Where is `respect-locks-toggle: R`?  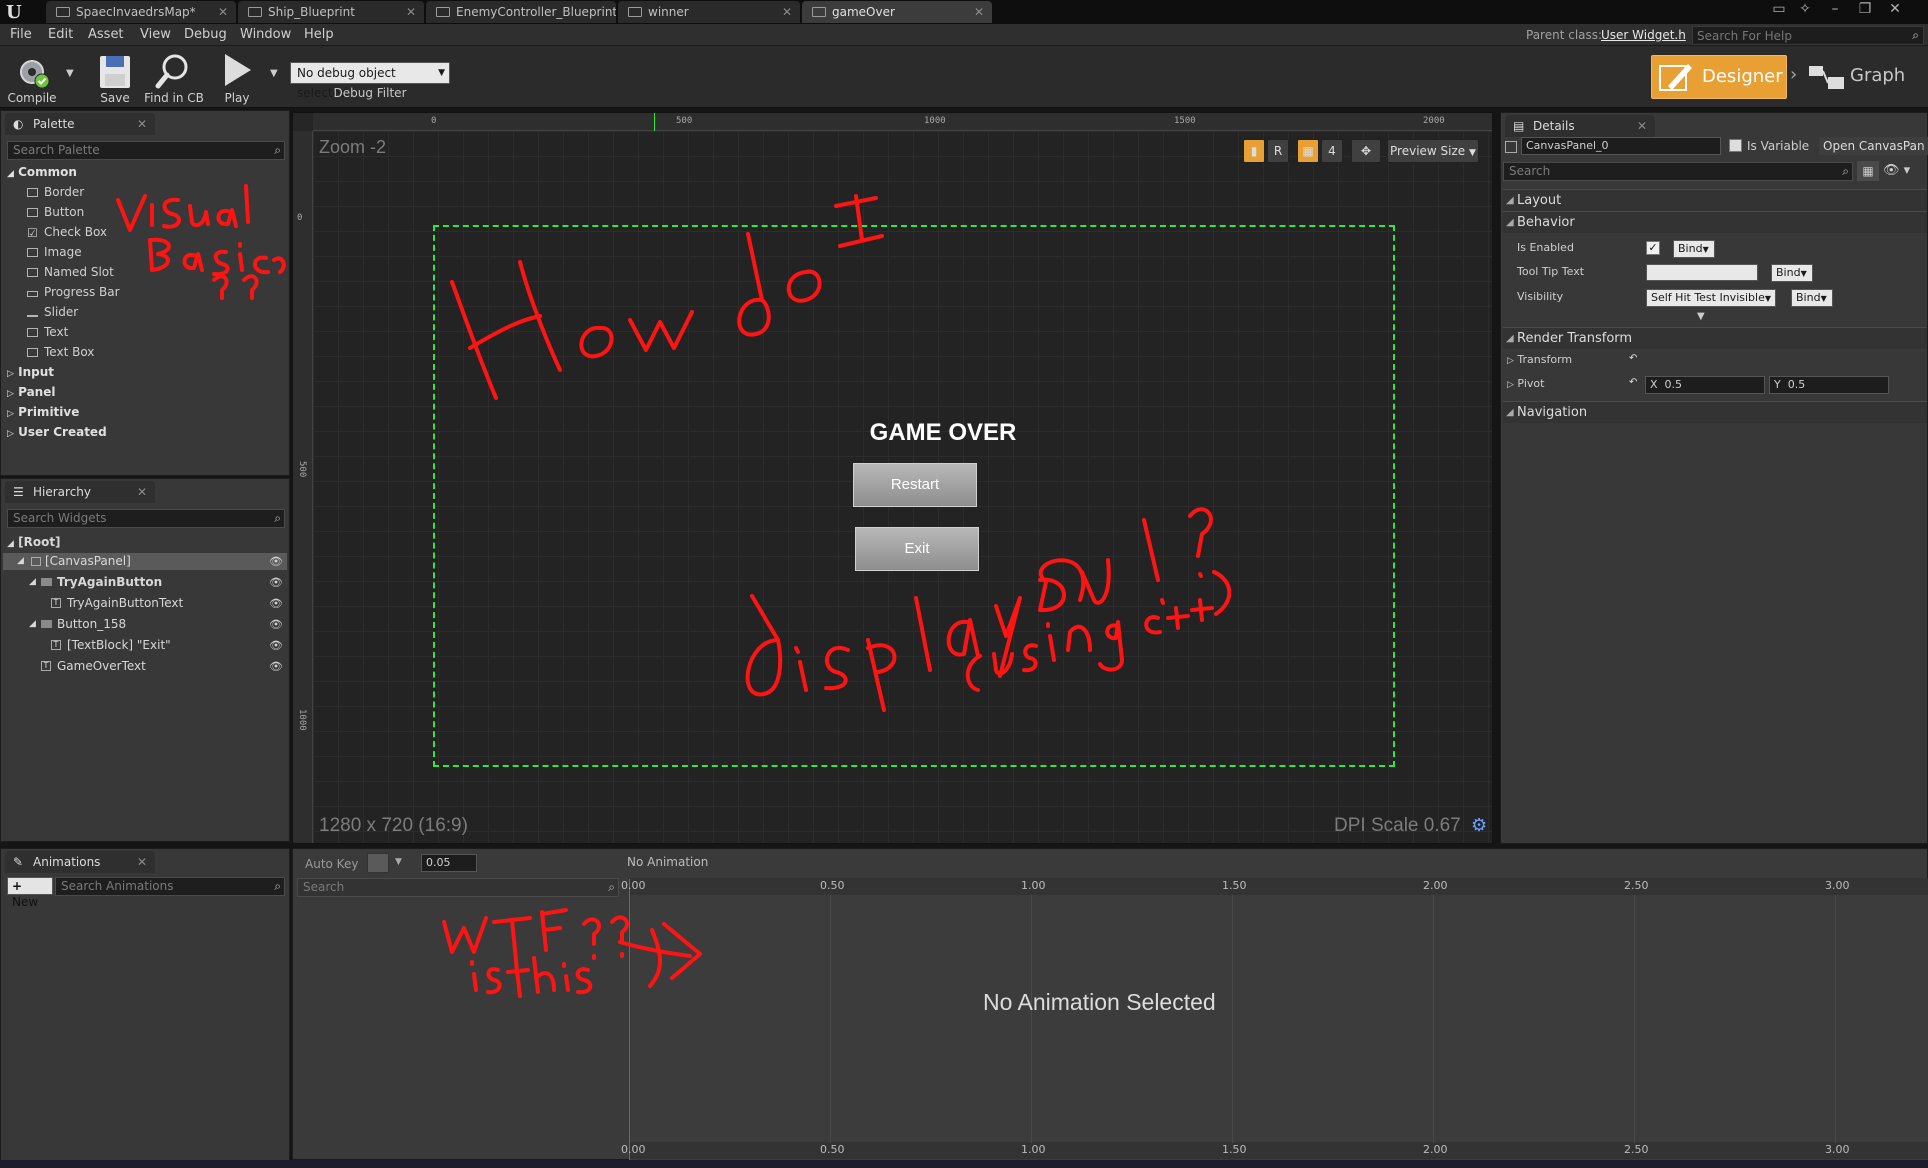
respect-locks-toggle: R is located at coordinates (1278, 151).